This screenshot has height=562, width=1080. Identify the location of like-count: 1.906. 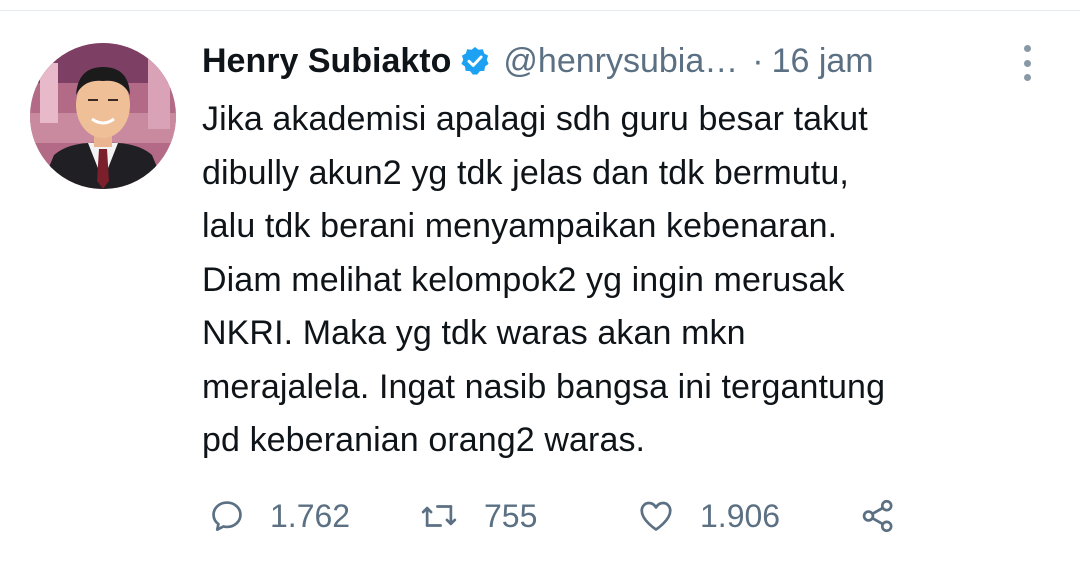
(740, 515).